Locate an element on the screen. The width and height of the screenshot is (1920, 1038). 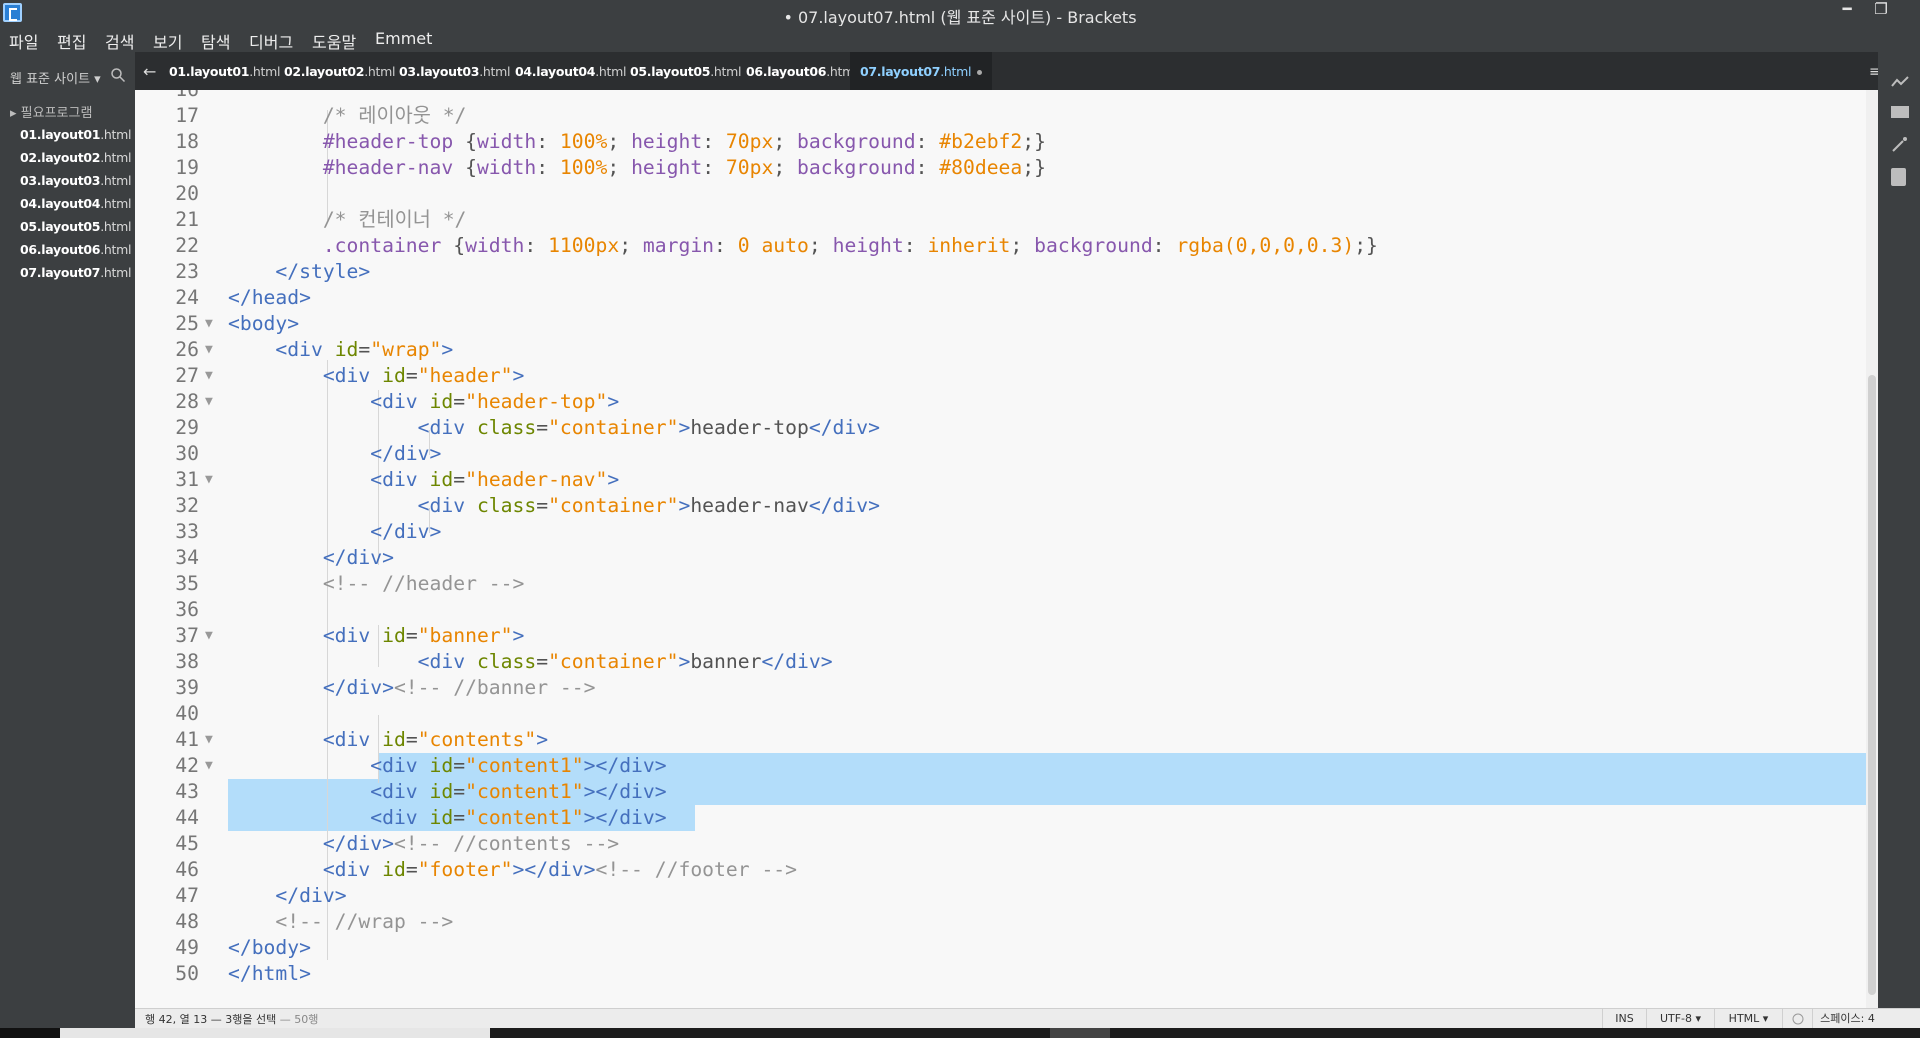
code-line: 17 /* 레이아웃 */ is located at coordinates (1006, 116).